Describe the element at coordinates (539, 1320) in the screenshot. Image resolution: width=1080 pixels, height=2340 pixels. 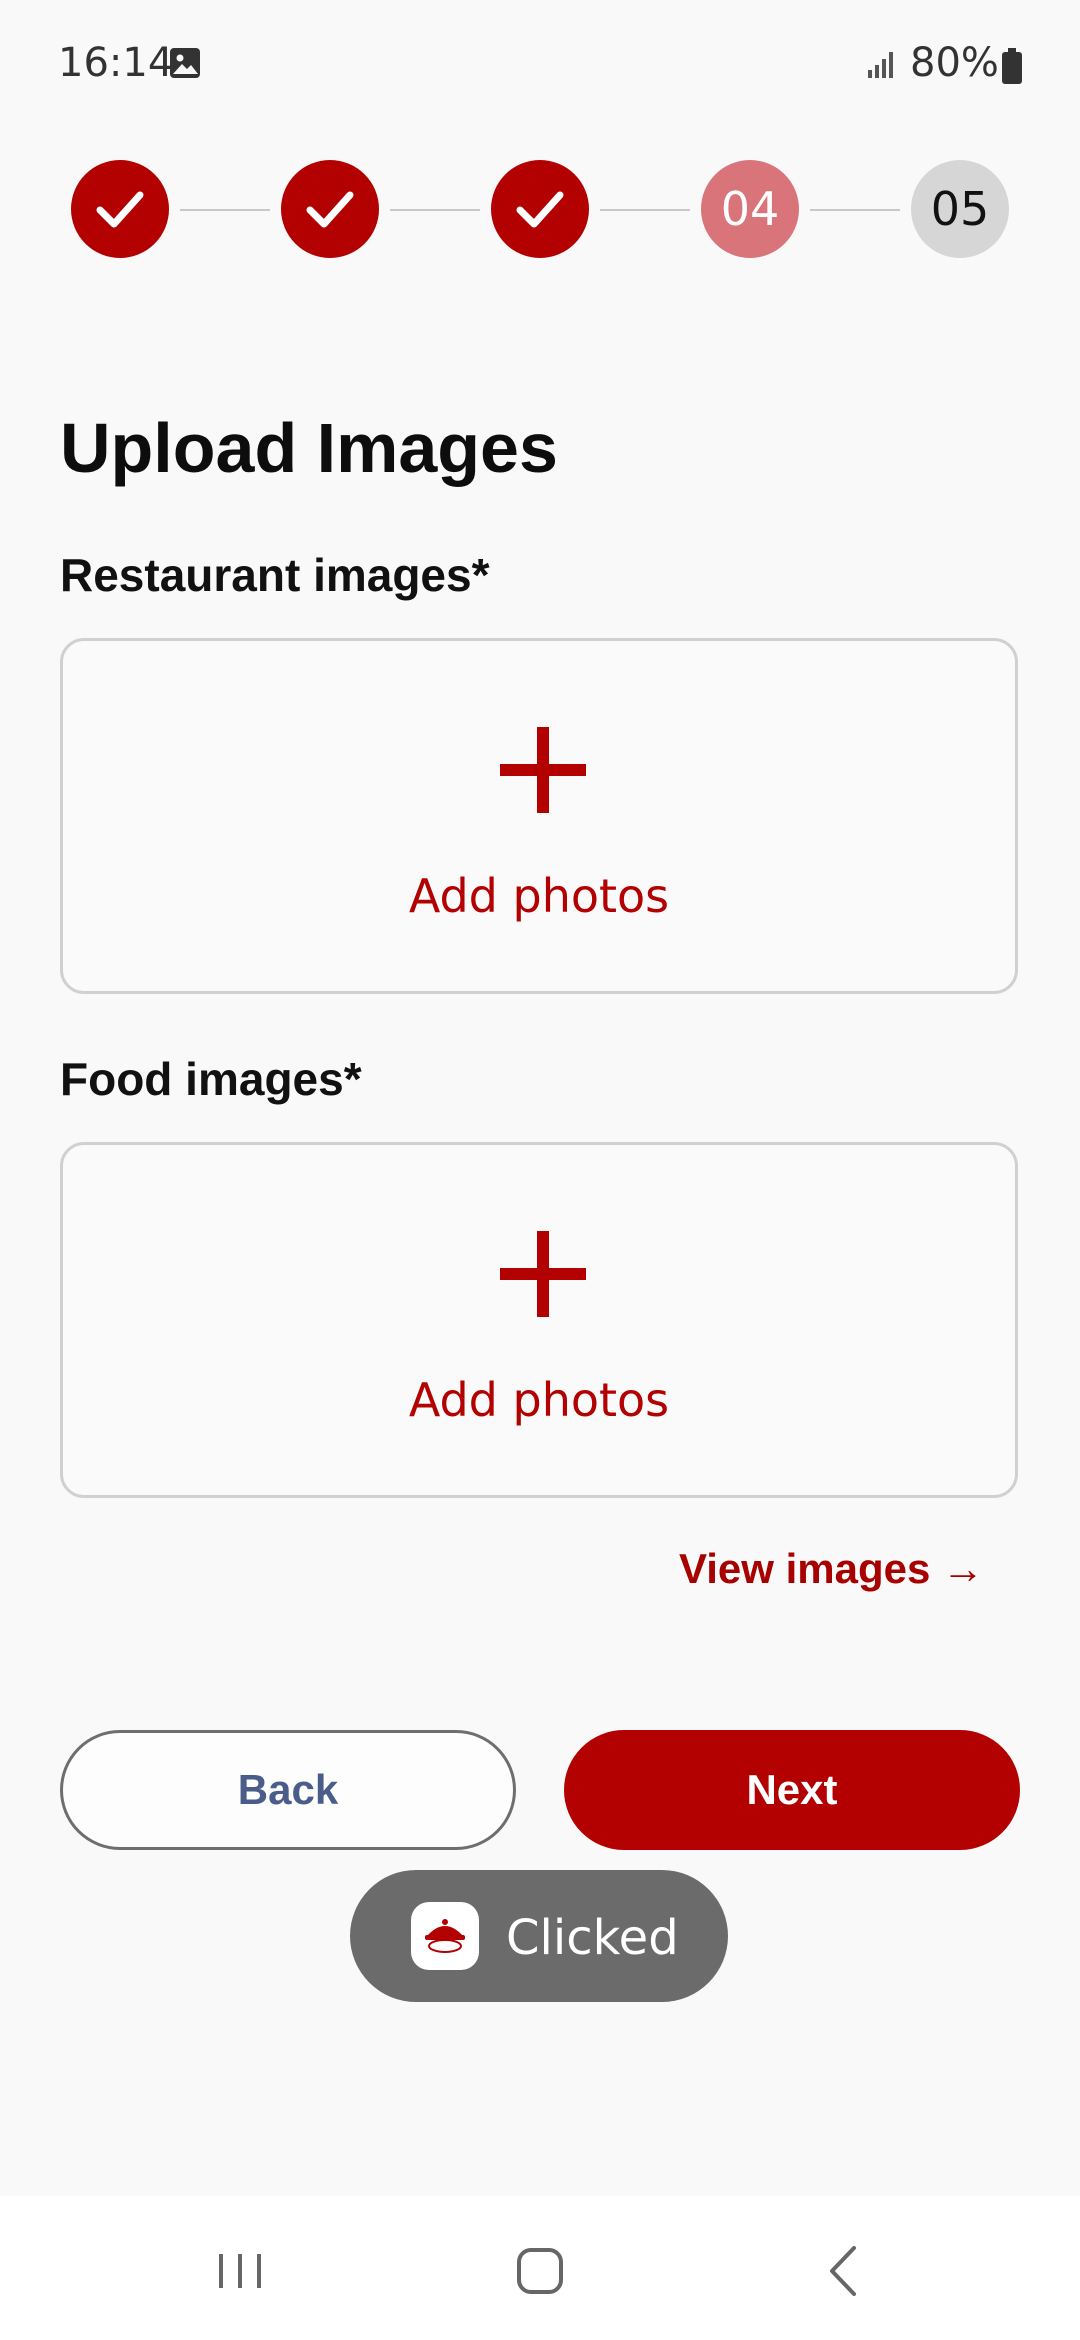
I see `food-upload-box: Add photos` at that location.